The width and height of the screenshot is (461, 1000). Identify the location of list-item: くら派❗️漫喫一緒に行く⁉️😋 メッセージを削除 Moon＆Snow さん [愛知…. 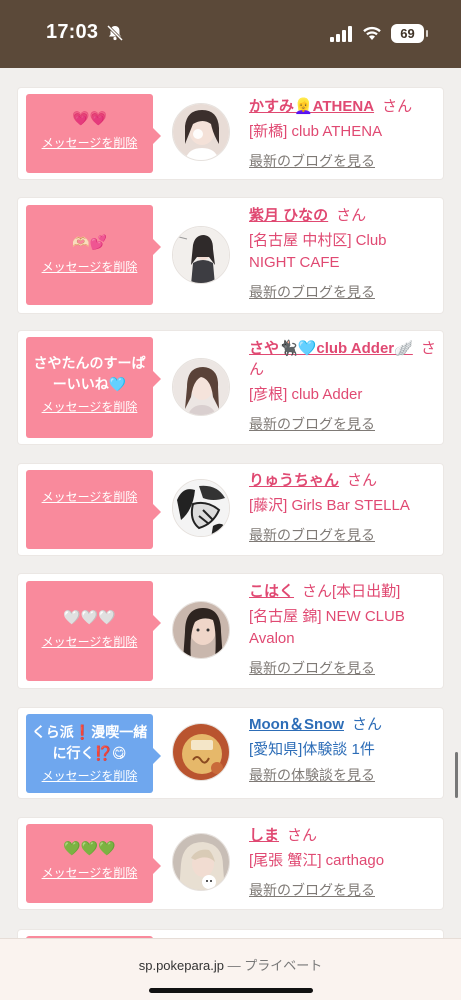
(230, 753).